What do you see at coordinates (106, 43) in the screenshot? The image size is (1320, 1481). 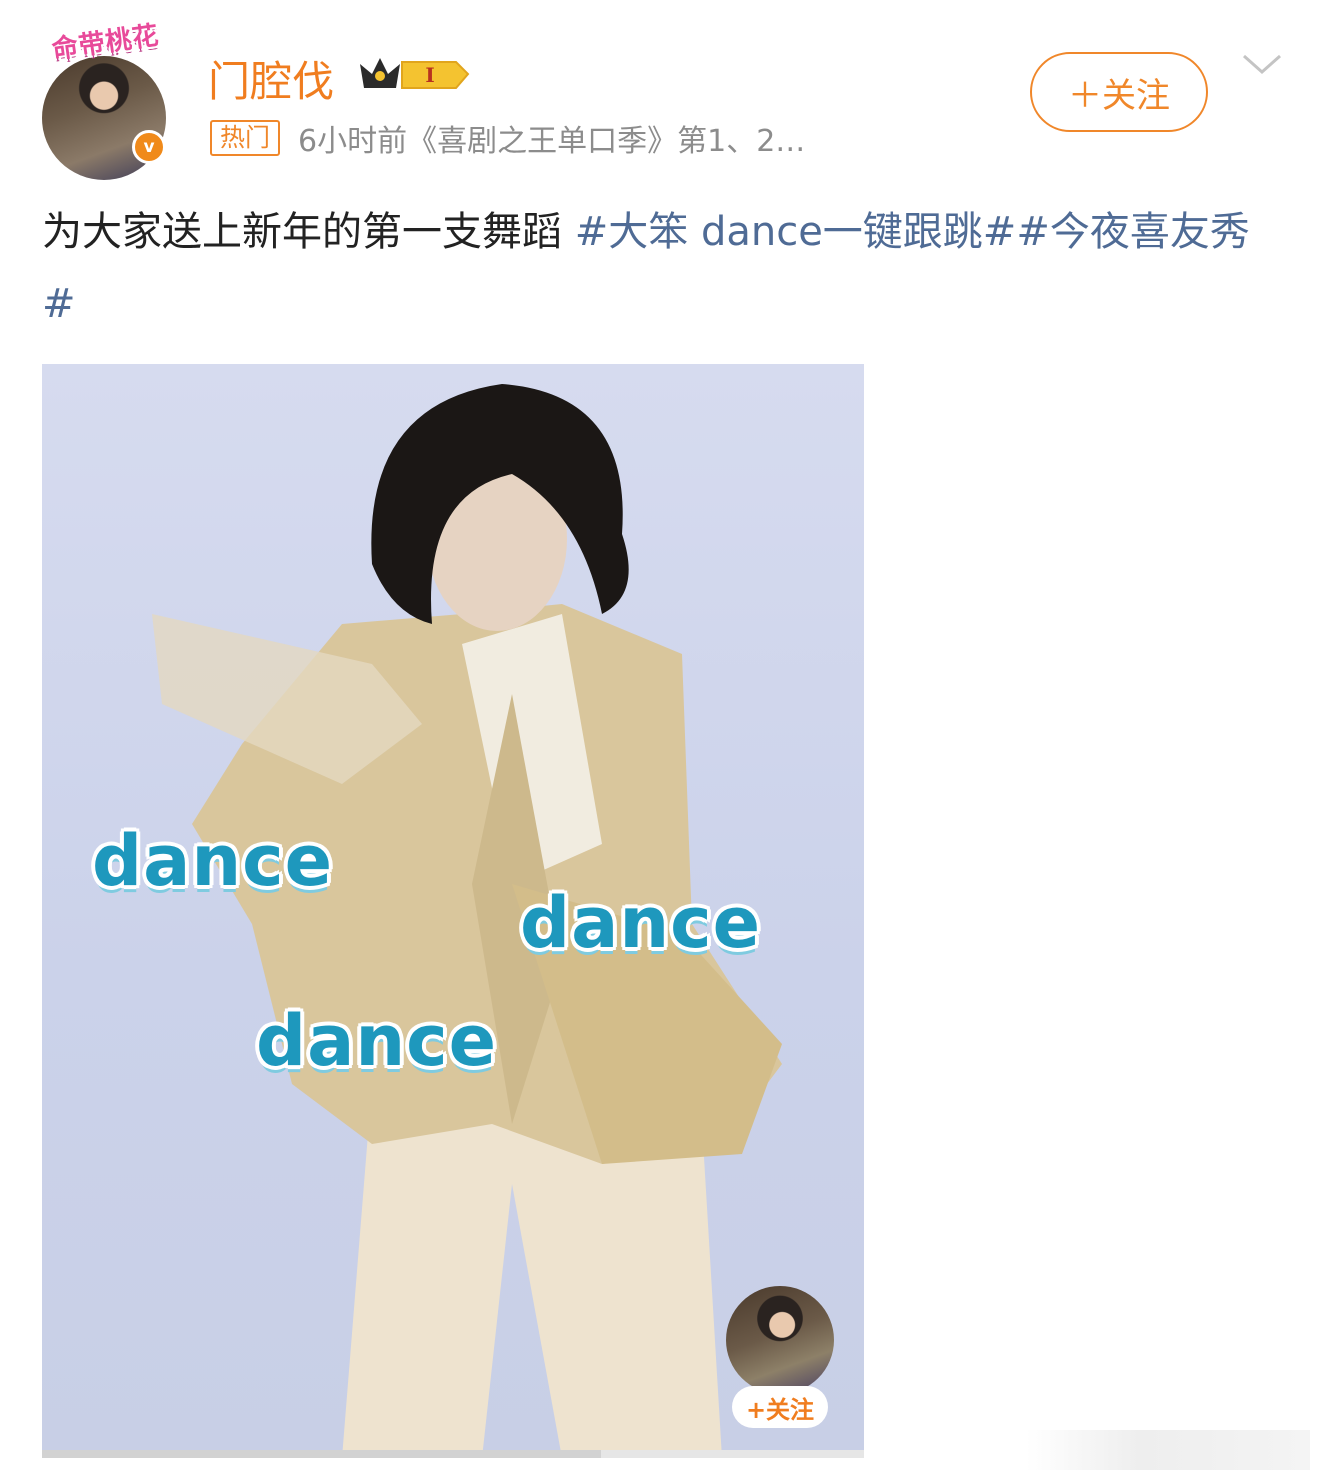 I see `avatar-frame-sticker: 命带桃花` at bounding box center [106, 43].